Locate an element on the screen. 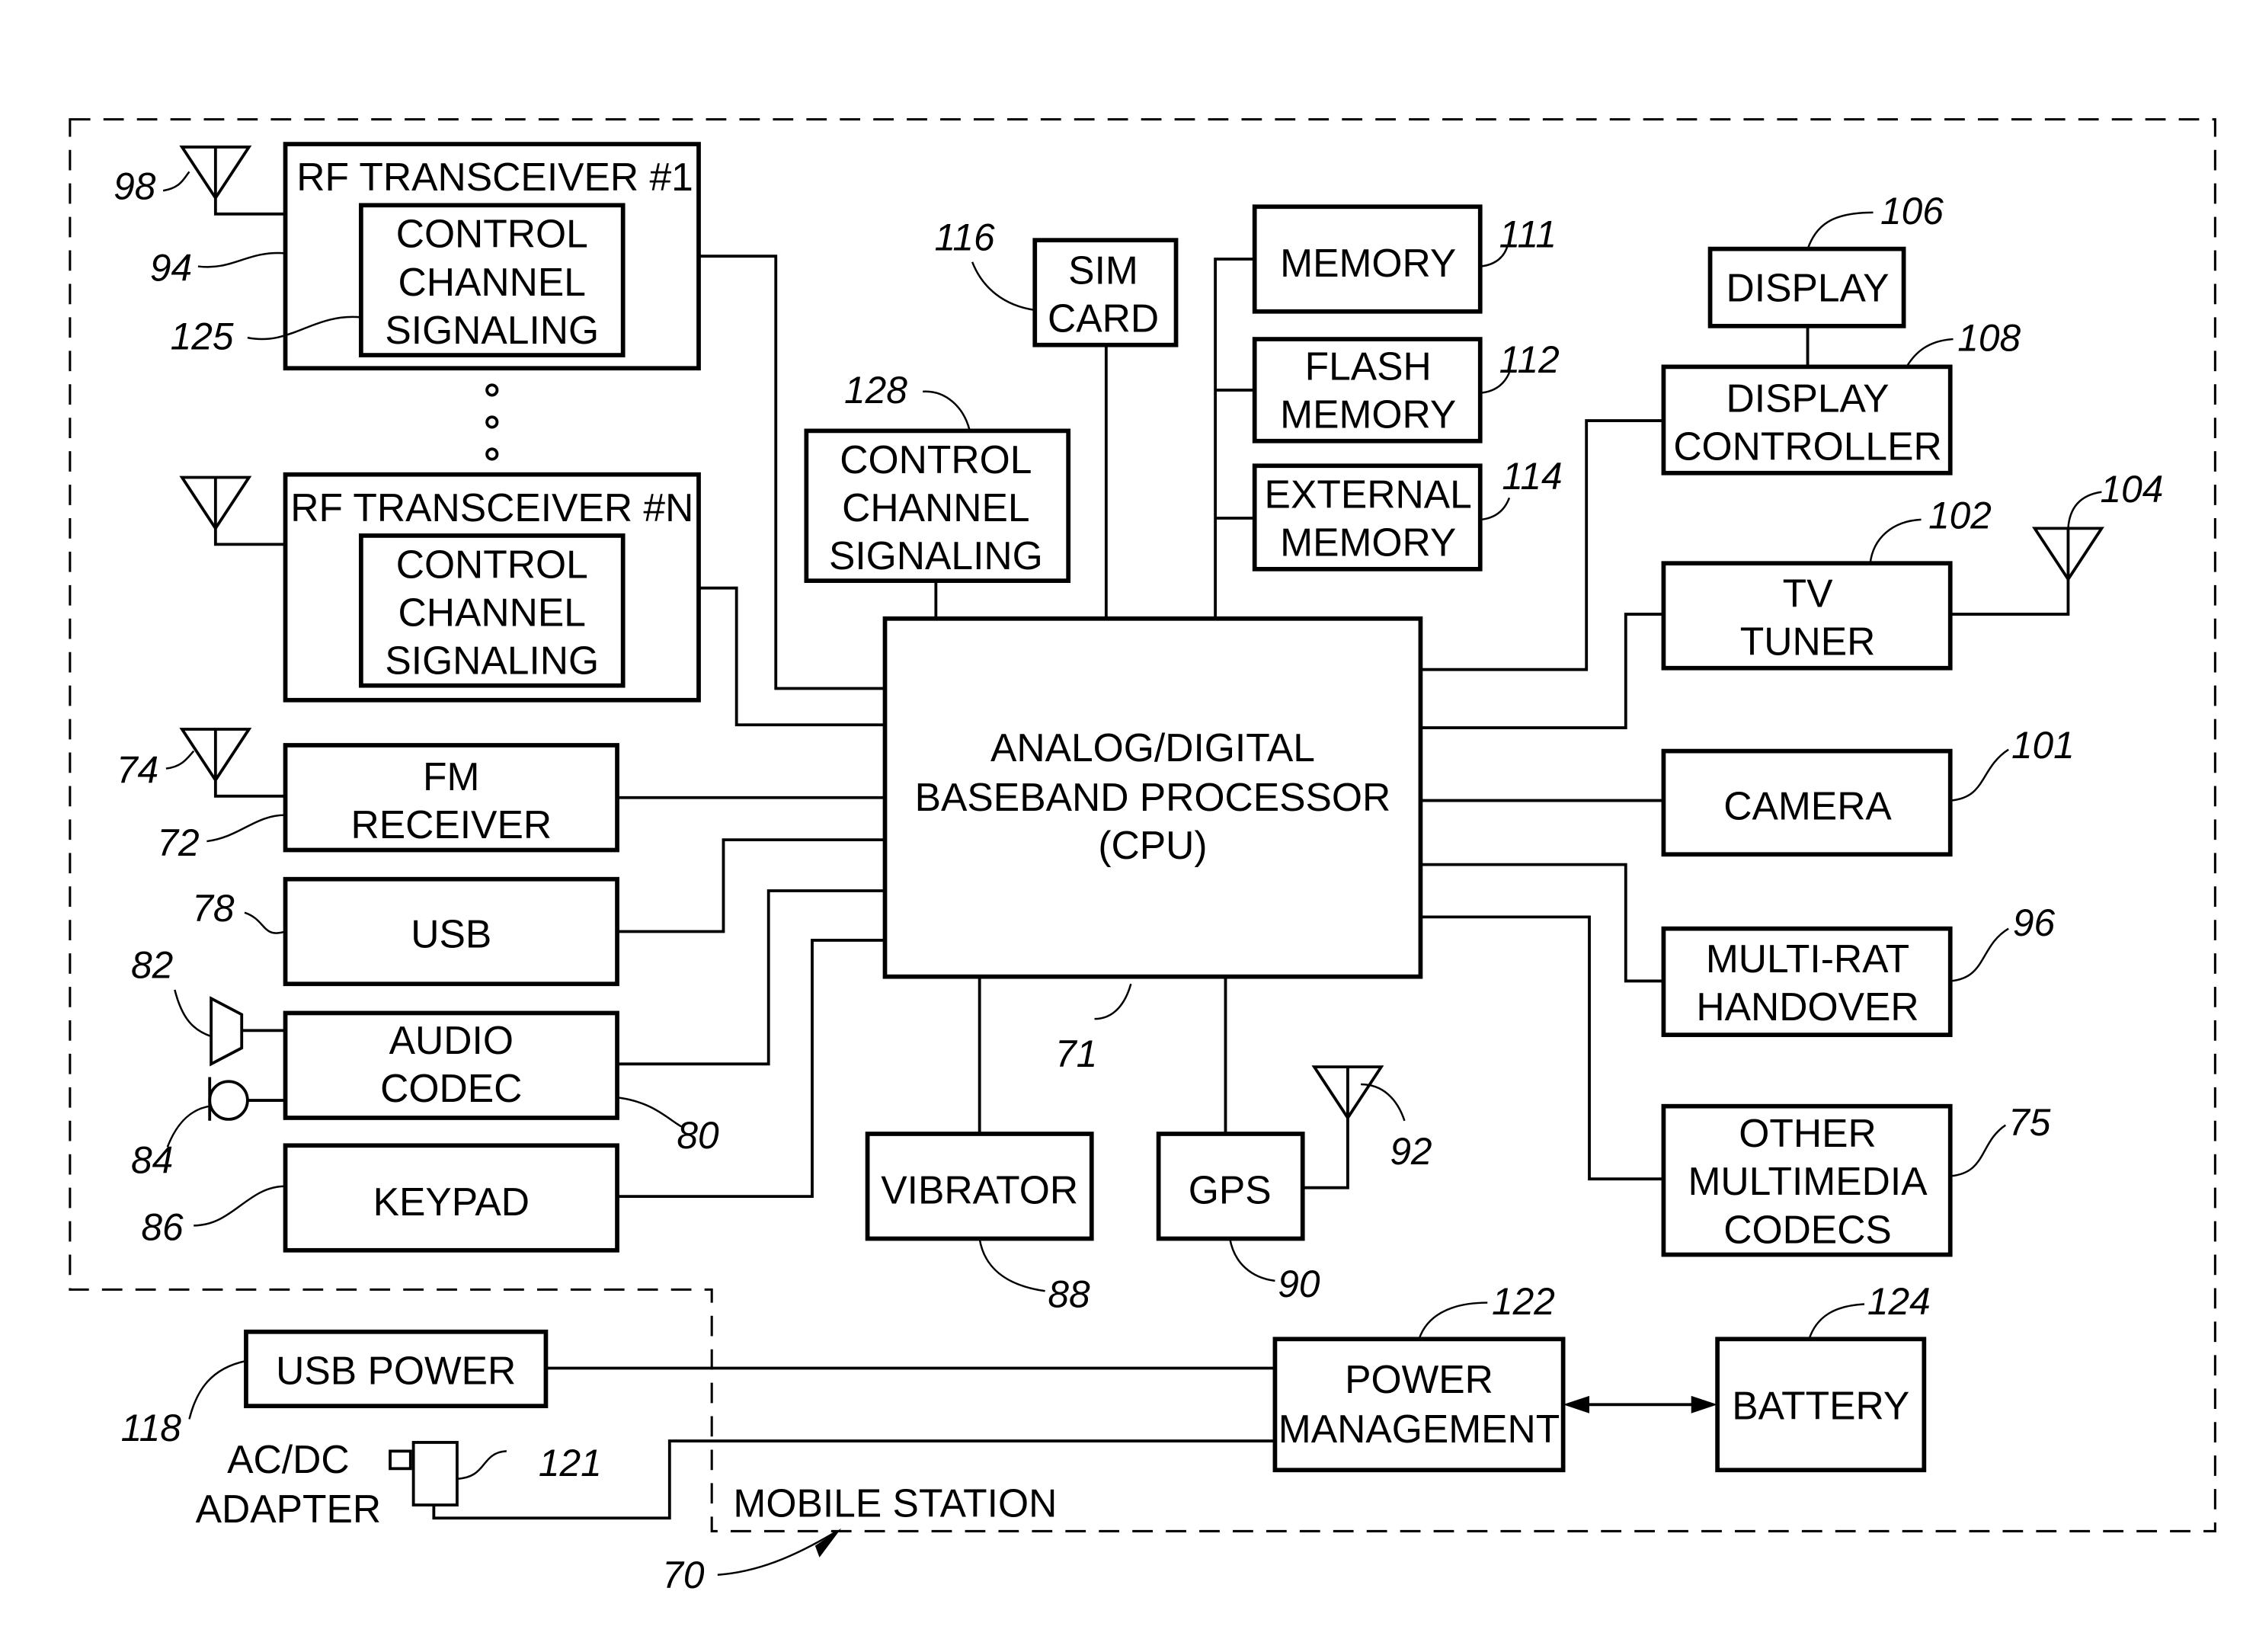 The height and width of the screenshot is (1652, 2256). display-controller: DISPLAY CONTROLLER is located at coordinates (1807, 419).